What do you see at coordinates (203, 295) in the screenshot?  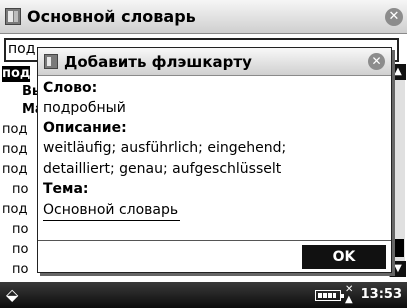 I see `status-bar: ⬙ ✕ ▲ 13:53` at bounding box center [203, 295].